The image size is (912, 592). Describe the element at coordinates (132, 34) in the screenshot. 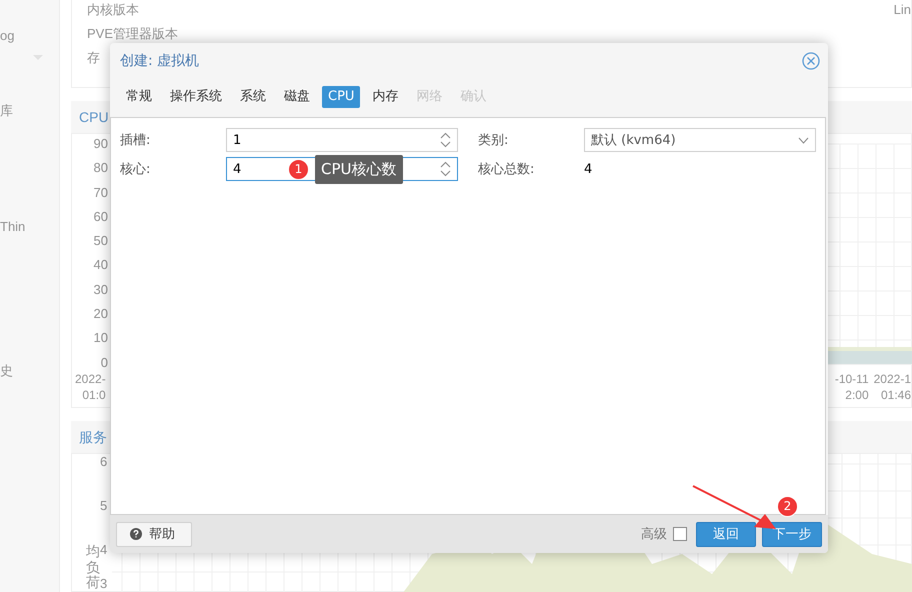

I see `info-label: PVE管理器版本` at that location.